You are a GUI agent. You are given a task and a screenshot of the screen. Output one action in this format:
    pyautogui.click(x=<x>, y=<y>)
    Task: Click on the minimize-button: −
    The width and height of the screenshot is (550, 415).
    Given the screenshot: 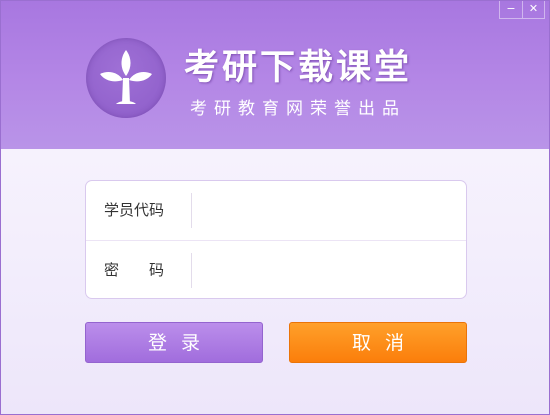 What is the action you would take?
    pyautogui.click(x=510, y=10)
    